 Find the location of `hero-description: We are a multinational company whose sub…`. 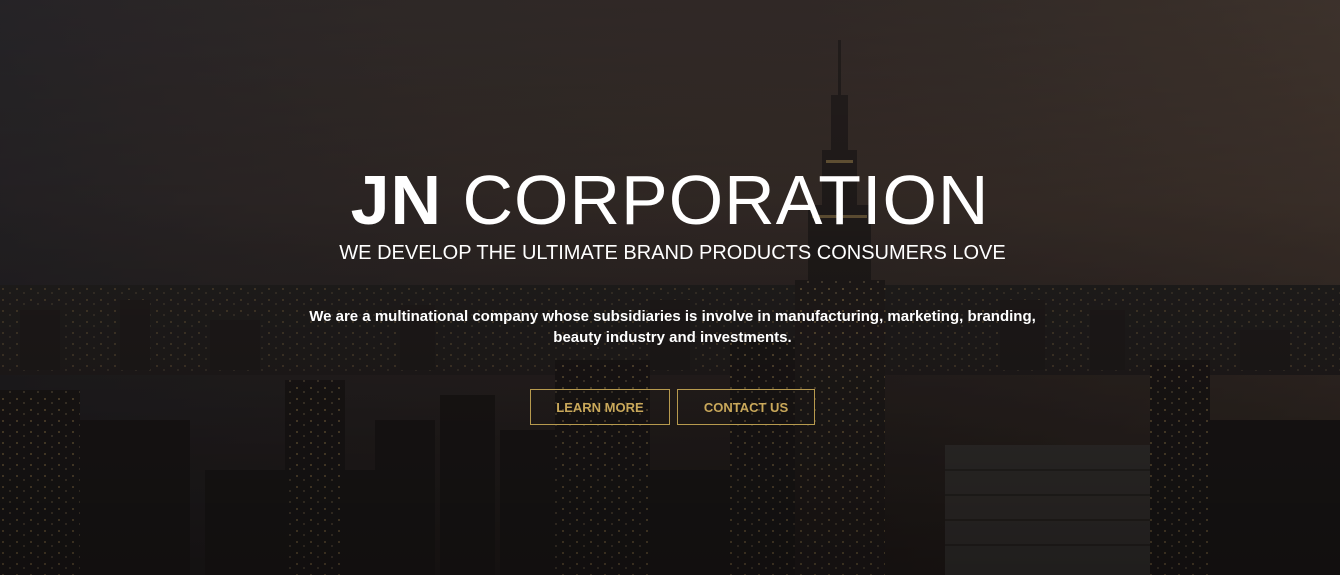

hero-description: We are a multinational company whose sub… is located at coordinates (672, 327).